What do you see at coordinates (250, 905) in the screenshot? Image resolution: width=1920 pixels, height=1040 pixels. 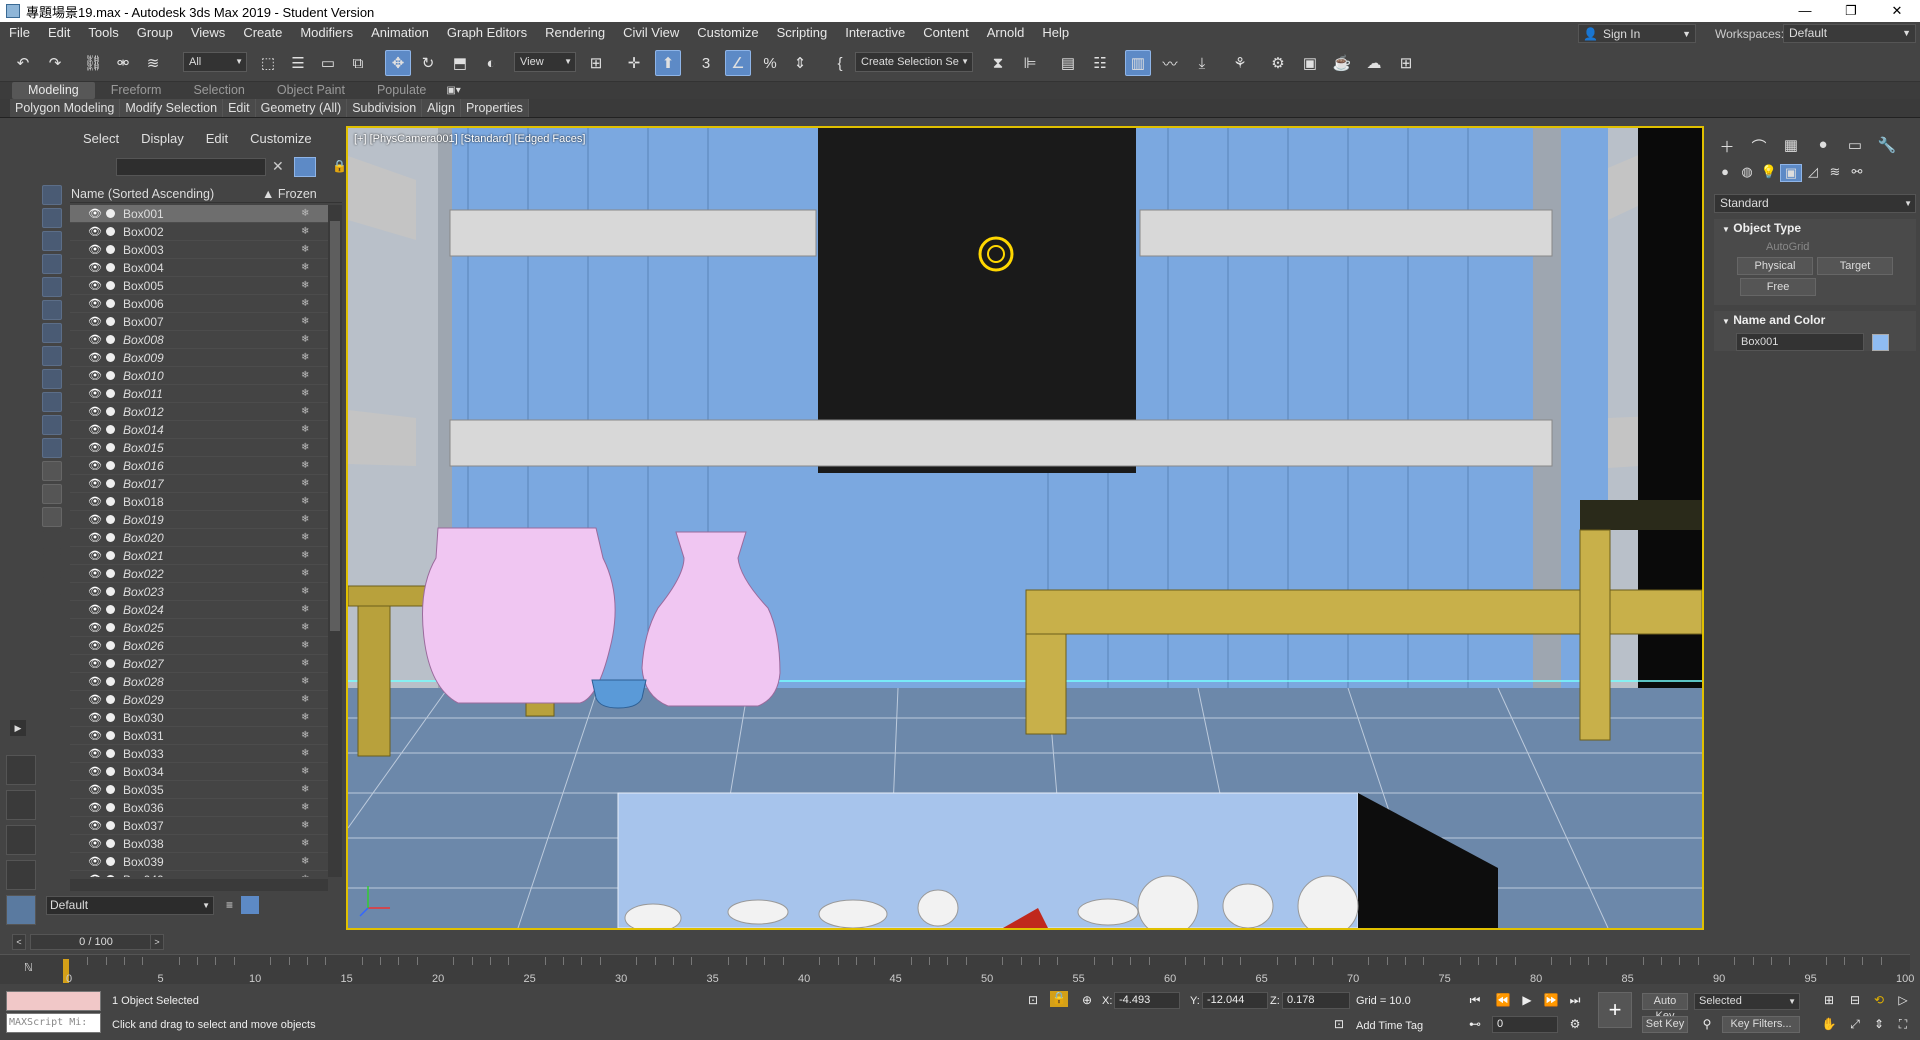 I see `scene-explorer-options-icon` at bounding box center [250, 905].